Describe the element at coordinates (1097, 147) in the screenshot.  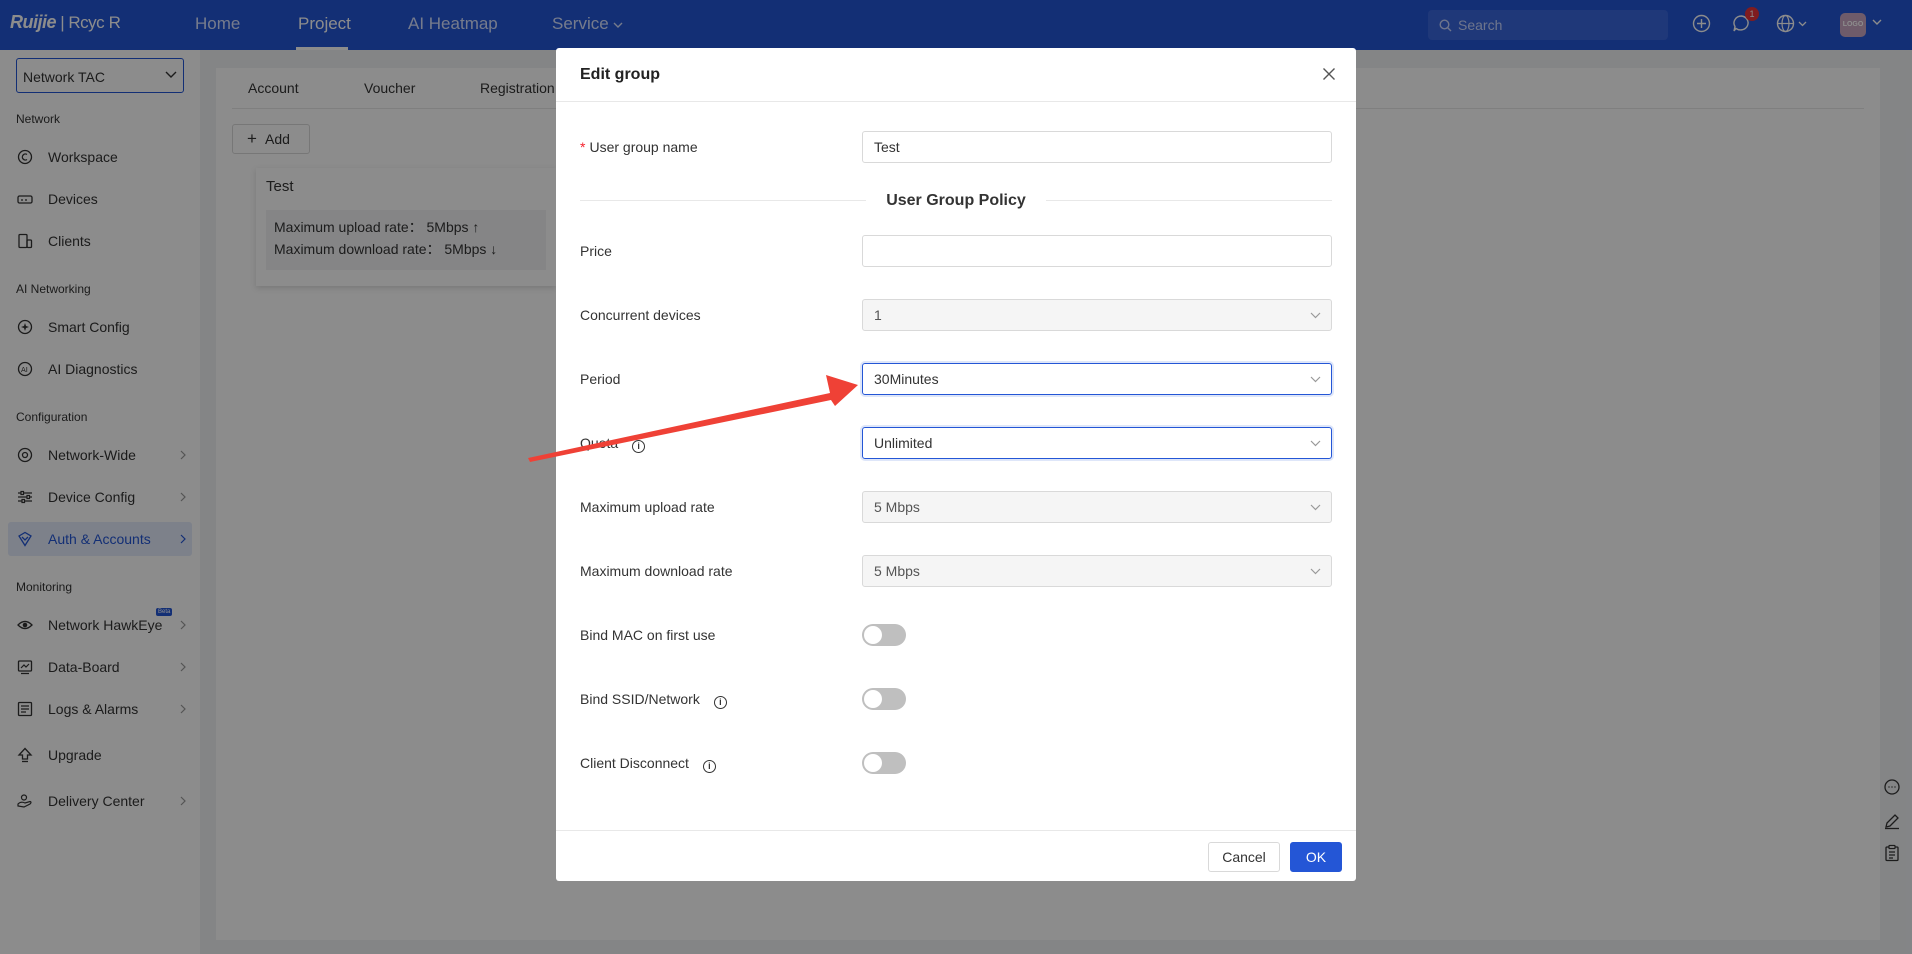
I see `group-name-input: Test` at that location.